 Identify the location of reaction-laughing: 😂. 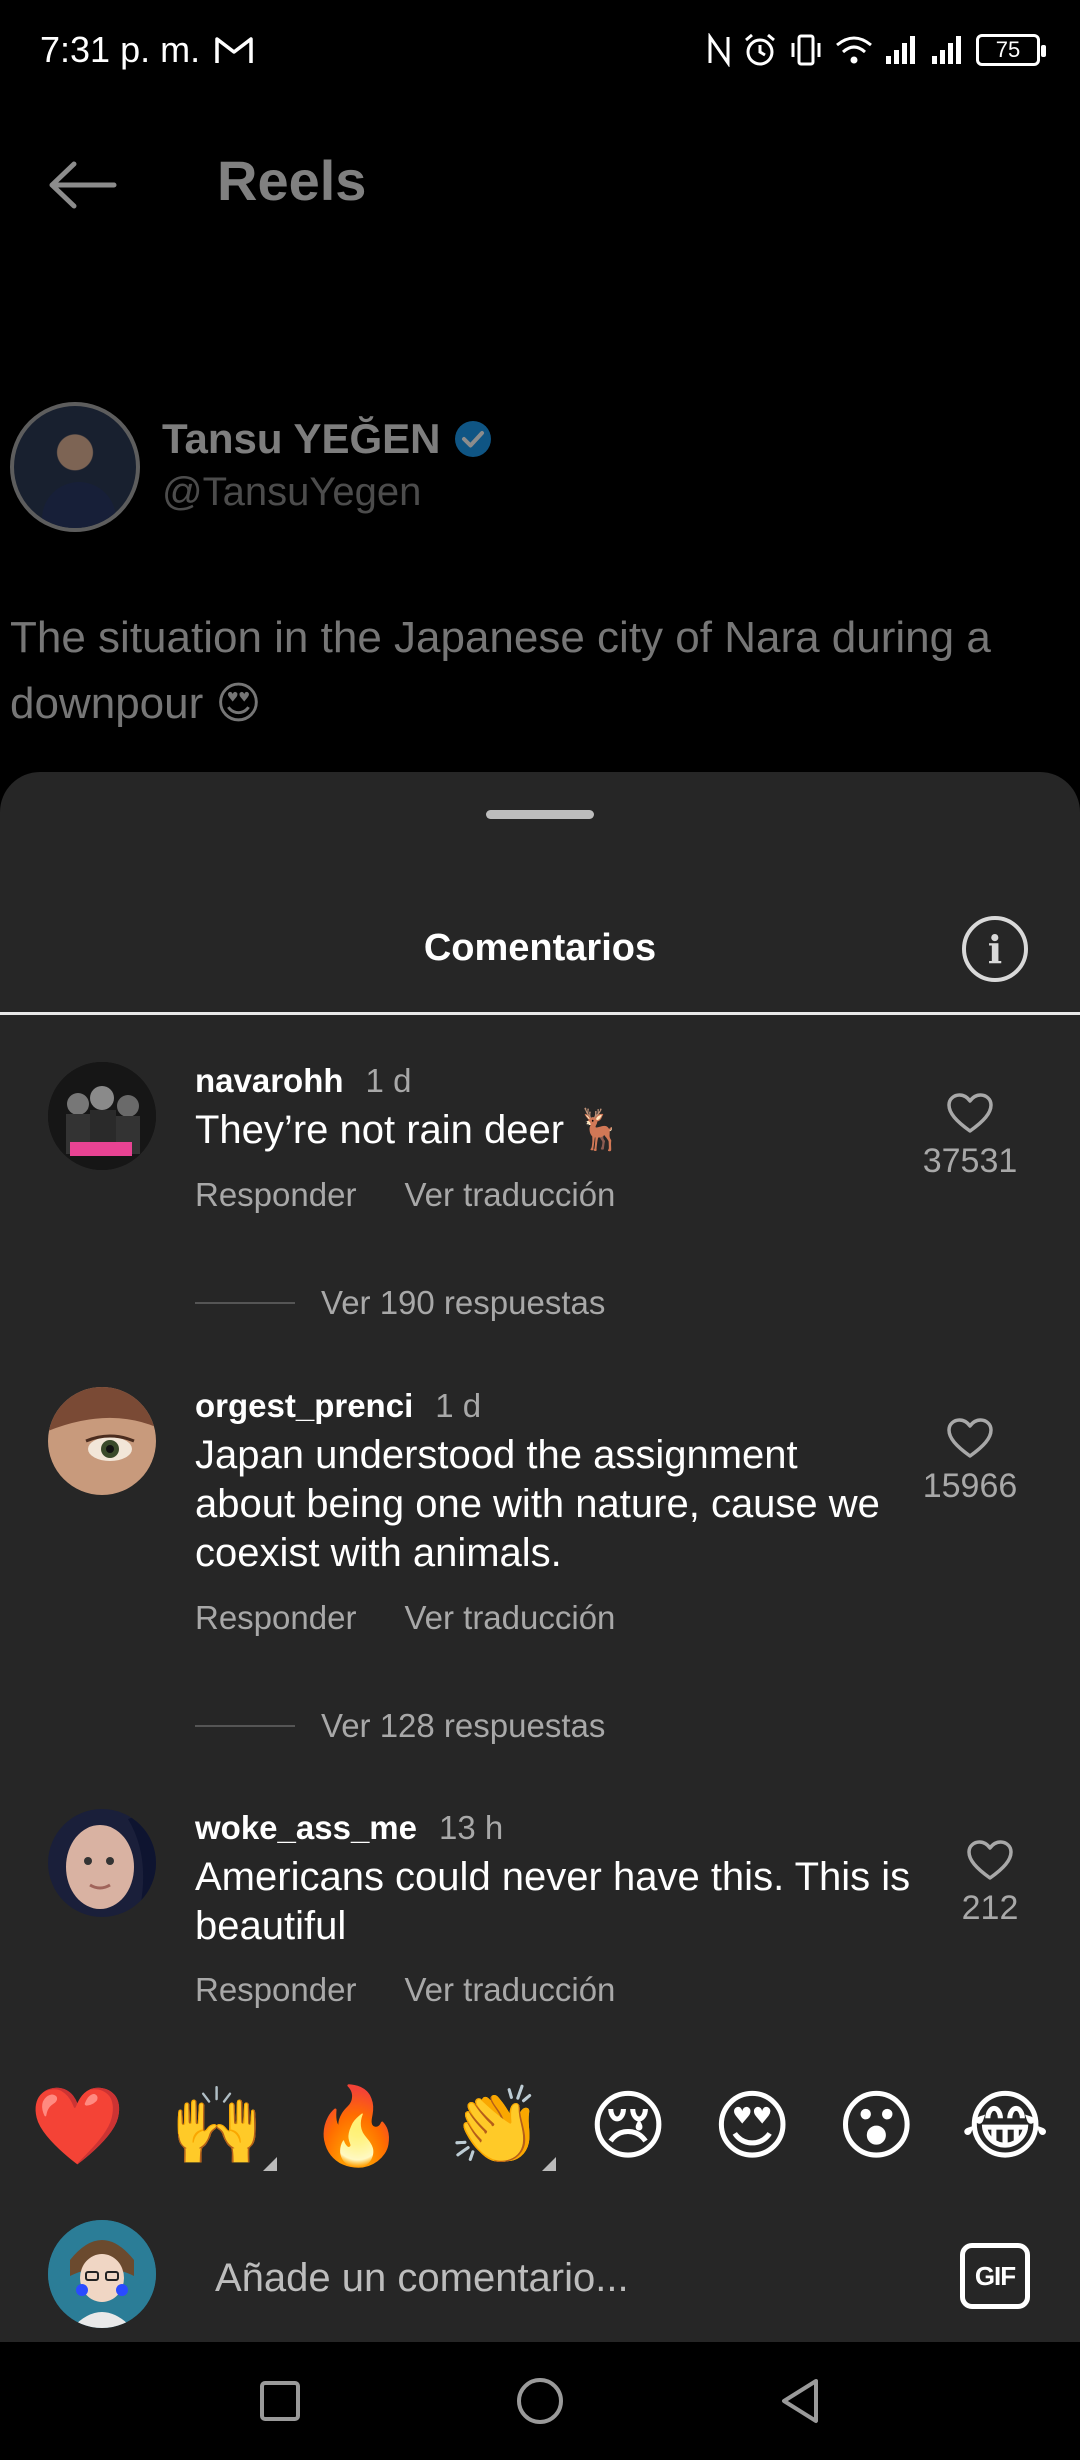
(1005, 2127).